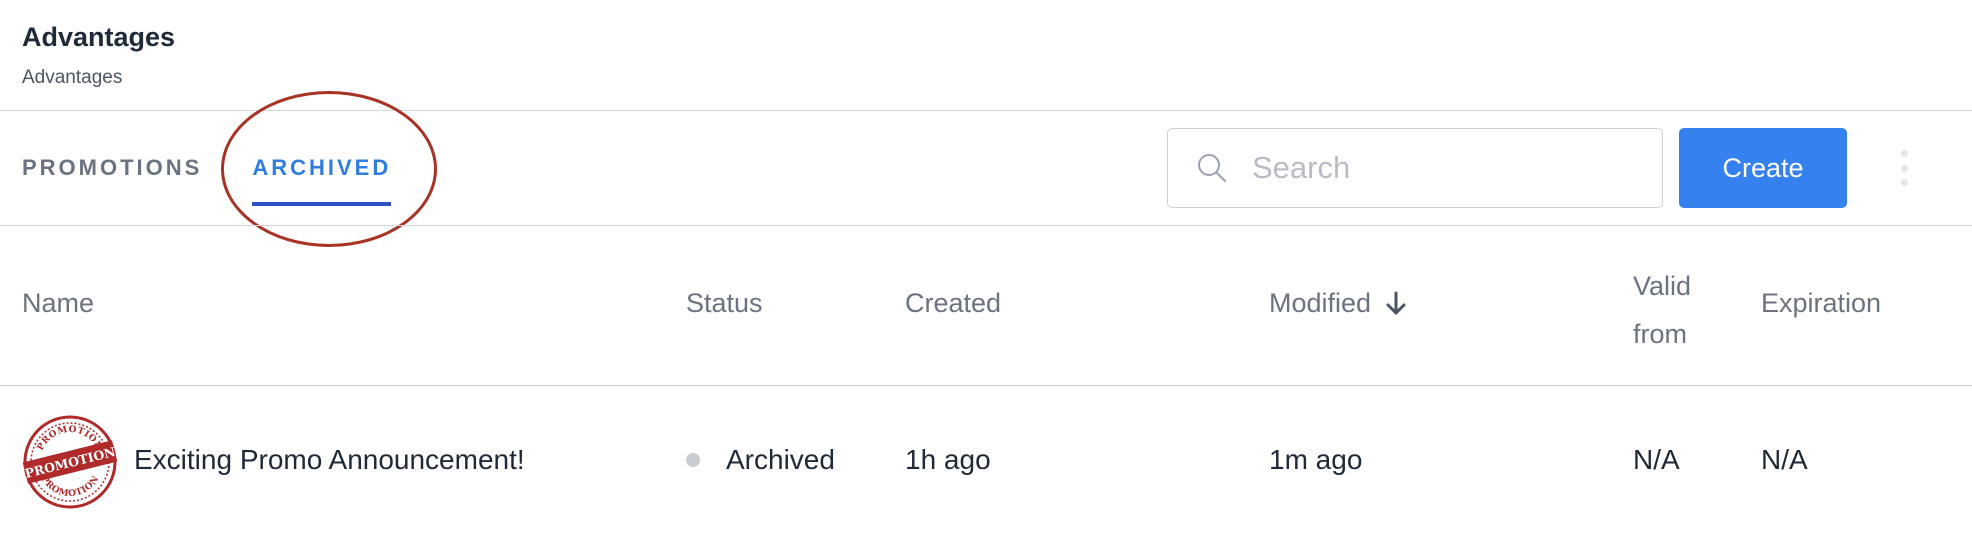 Image resolution: width=1972 pixels, height=554 pixels. I want to click on toolbar-divider, so click(986, 225).